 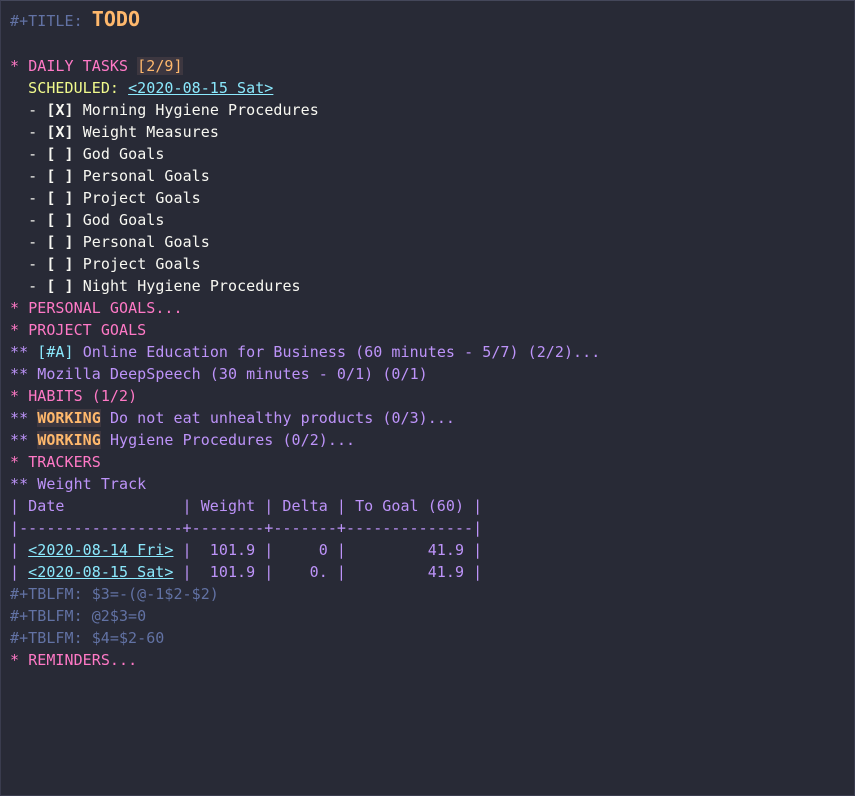 What do you see at coordinates (191, 286) in the screenshot?
I see `checklist-item-text: Night Hygiene Procedures` at bounding box center [191, 286].